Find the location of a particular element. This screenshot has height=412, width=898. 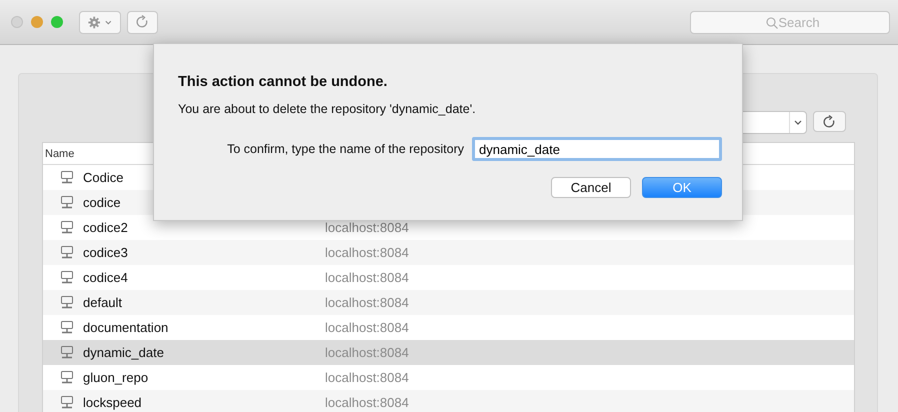

repository-name: codice3 is located at coordinates (105, 252).